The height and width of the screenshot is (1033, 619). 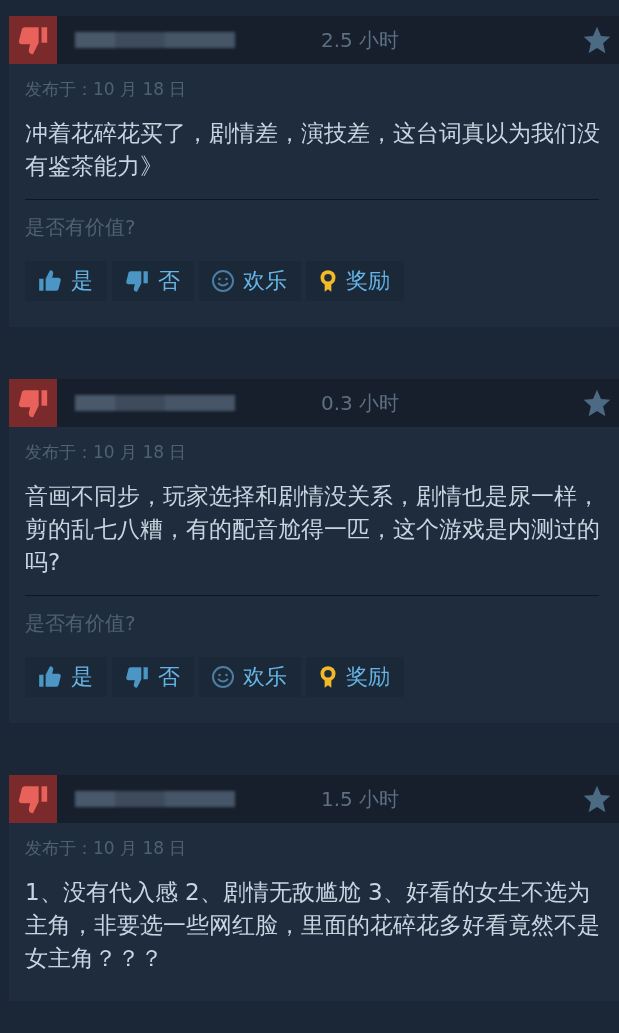 What do you see at coordinates (313, 150) in the screenshot?
I see `review-text: 冲着花碎花买了，剧情差，演技差，这台词真以为我们没有鉴茶能力》` at bounding box center [313, 150].